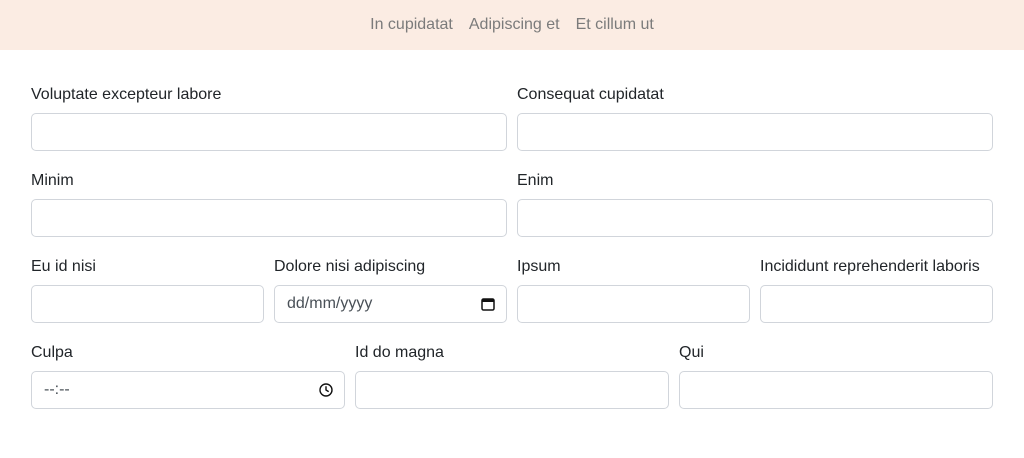  I want to click on field-label: Consequat cupidatat, so click(590, 94).